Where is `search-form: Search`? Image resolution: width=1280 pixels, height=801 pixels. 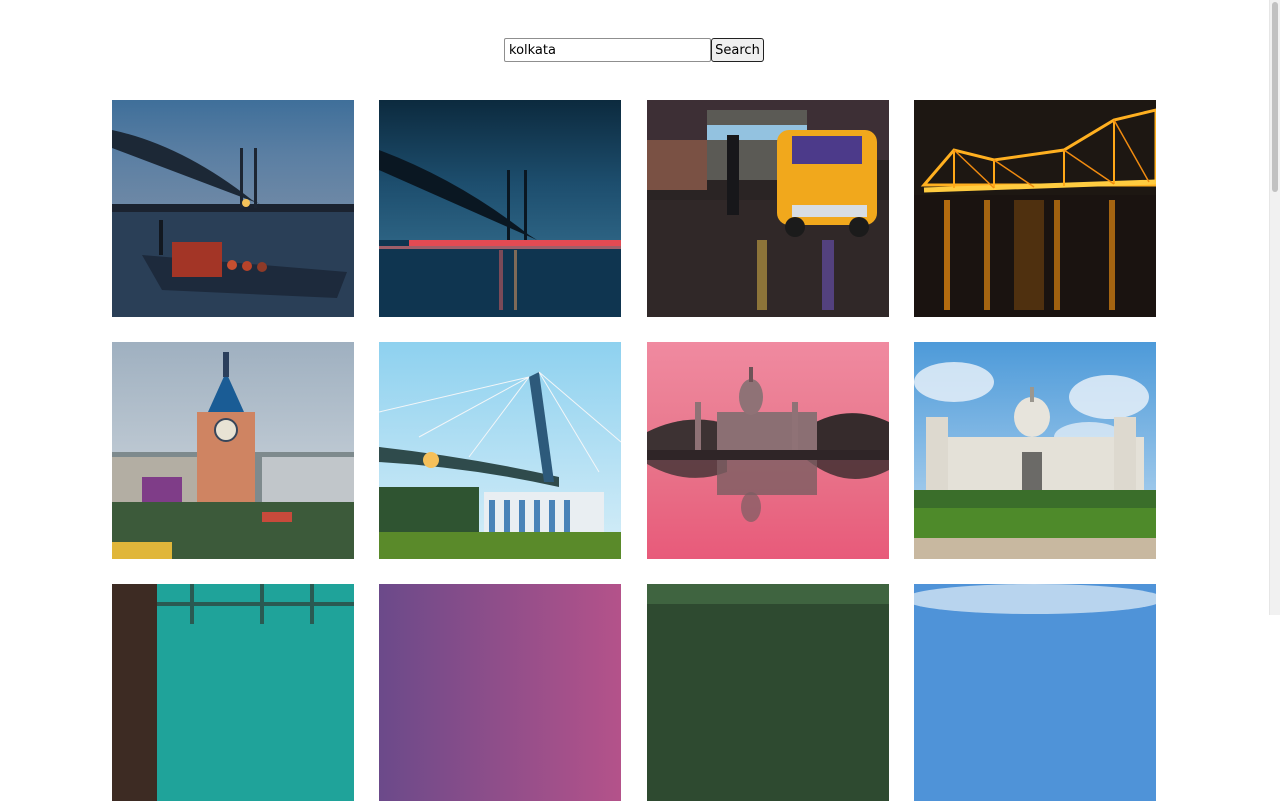
search-form: Search is located at coordinates (634, 50).